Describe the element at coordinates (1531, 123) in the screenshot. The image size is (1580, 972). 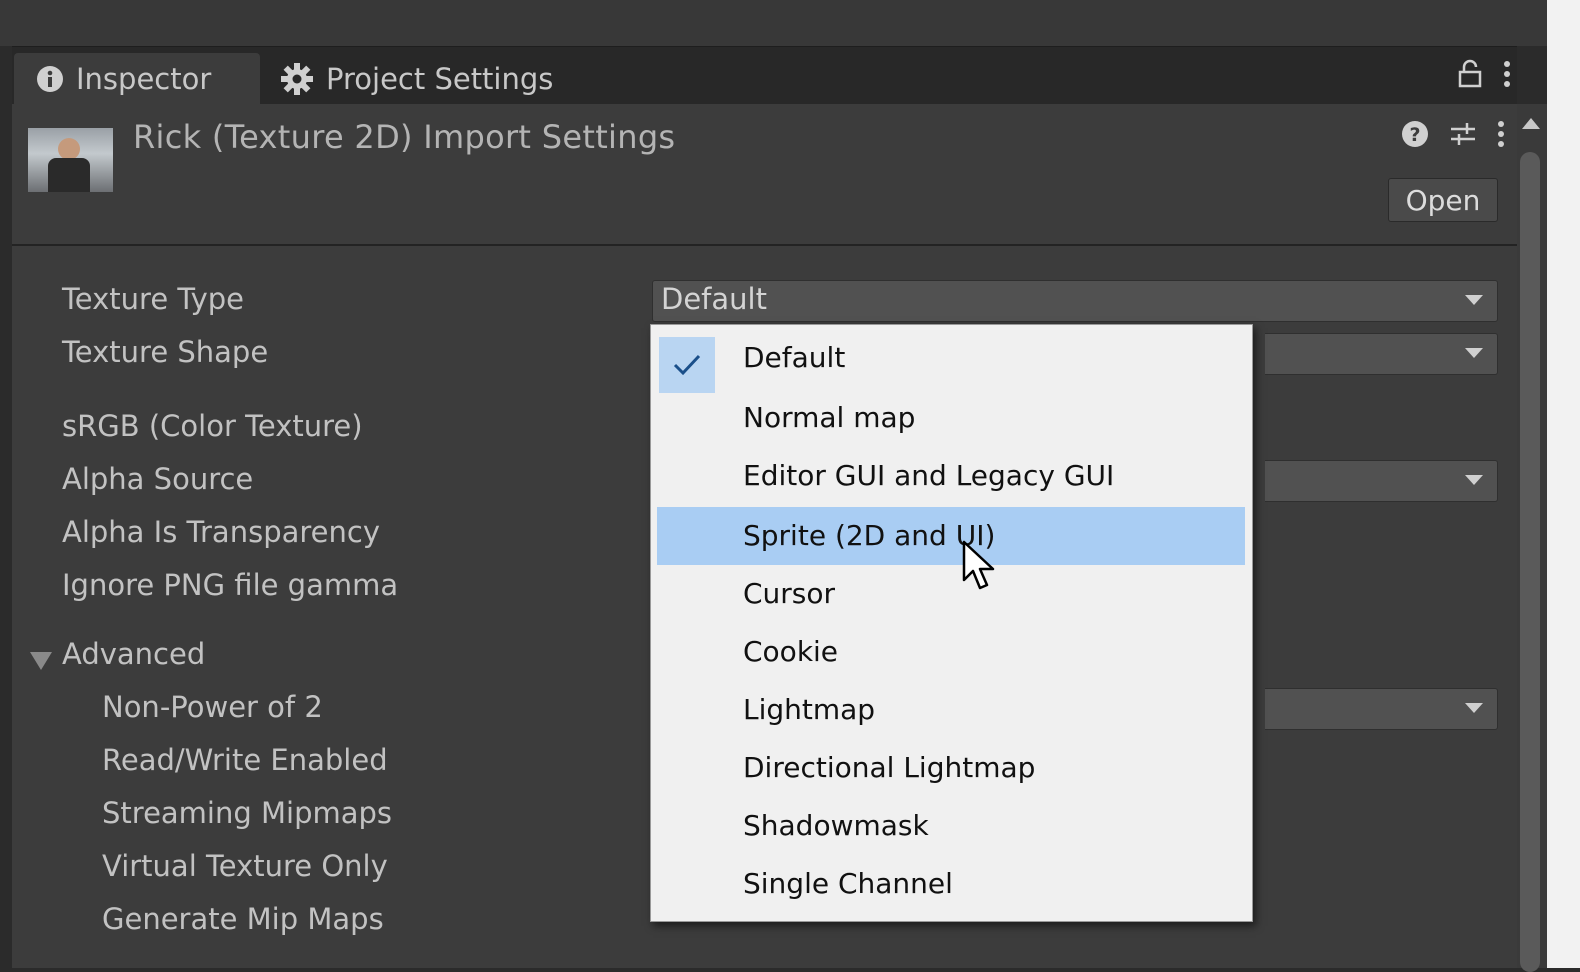
I see `scroll-up-icon` at that location.